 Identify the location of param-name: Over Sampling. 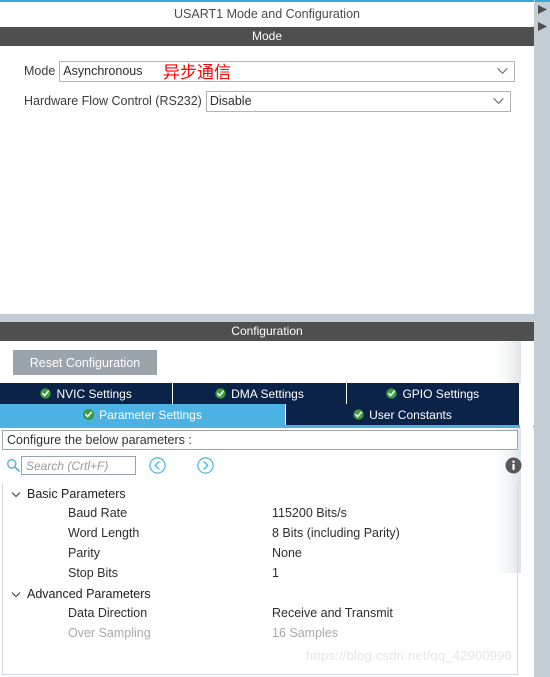
(109, 633).